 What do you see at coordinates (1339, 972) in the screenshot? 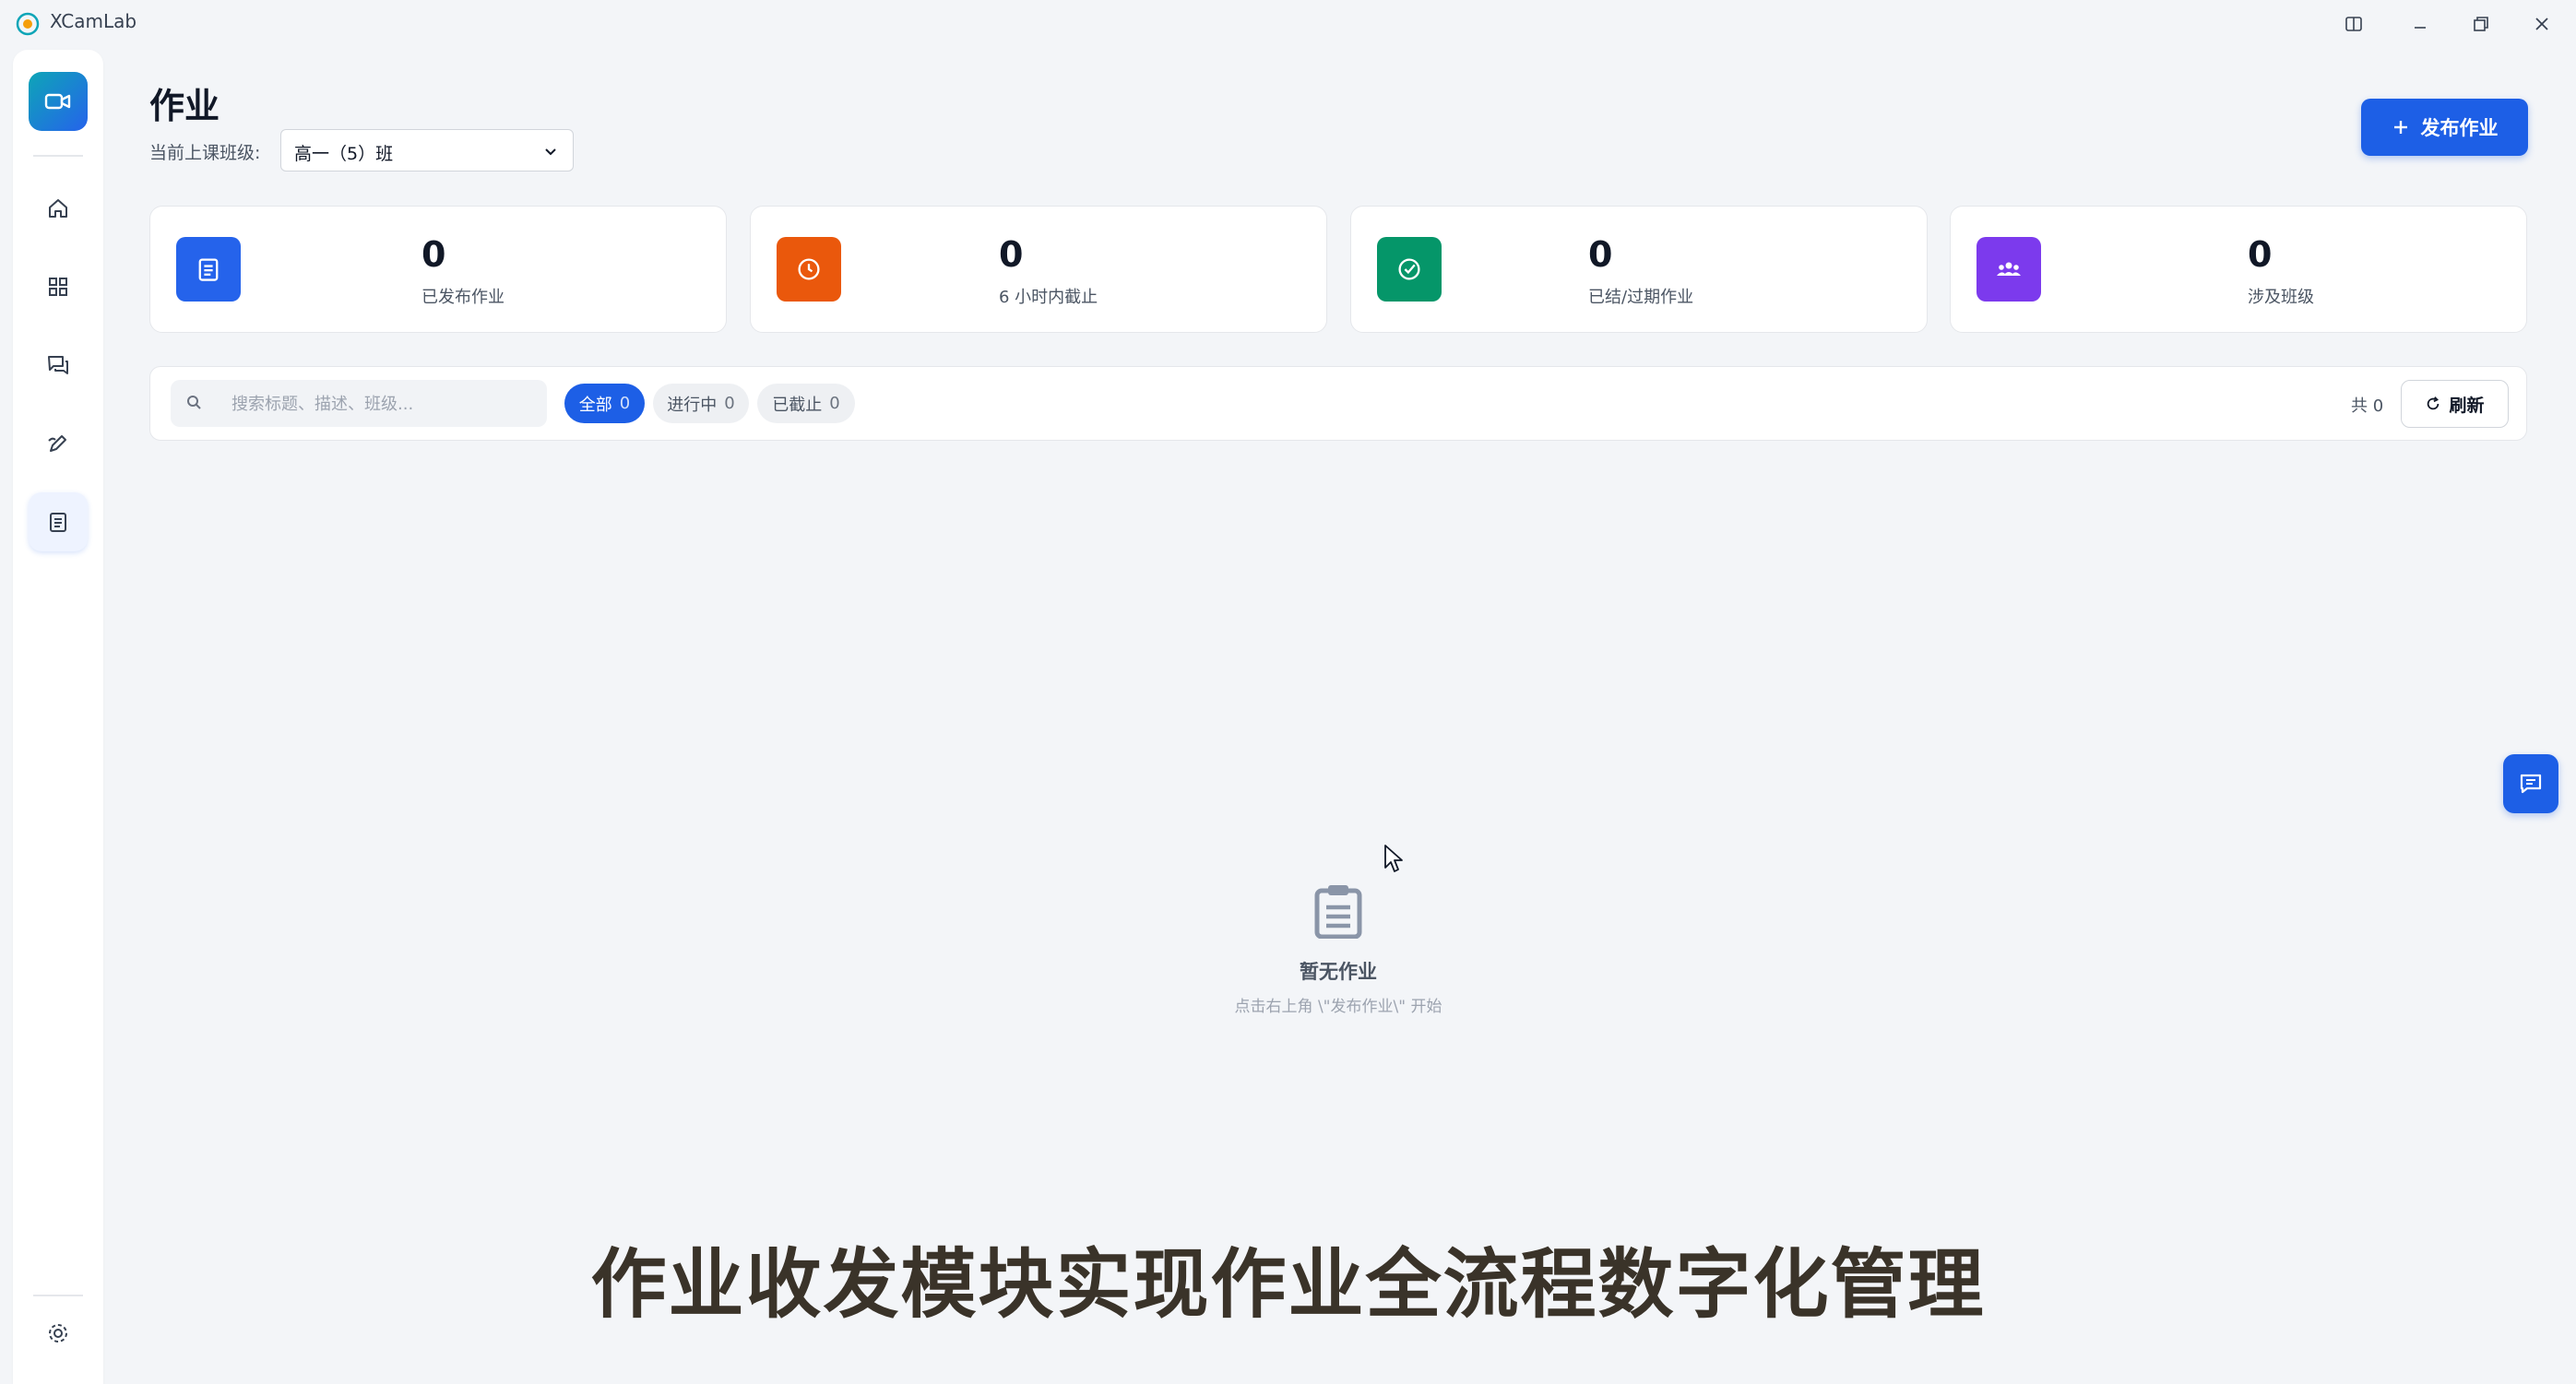
I see `empty-state-title: 暂无作业` at bounding box center [1339, 972].